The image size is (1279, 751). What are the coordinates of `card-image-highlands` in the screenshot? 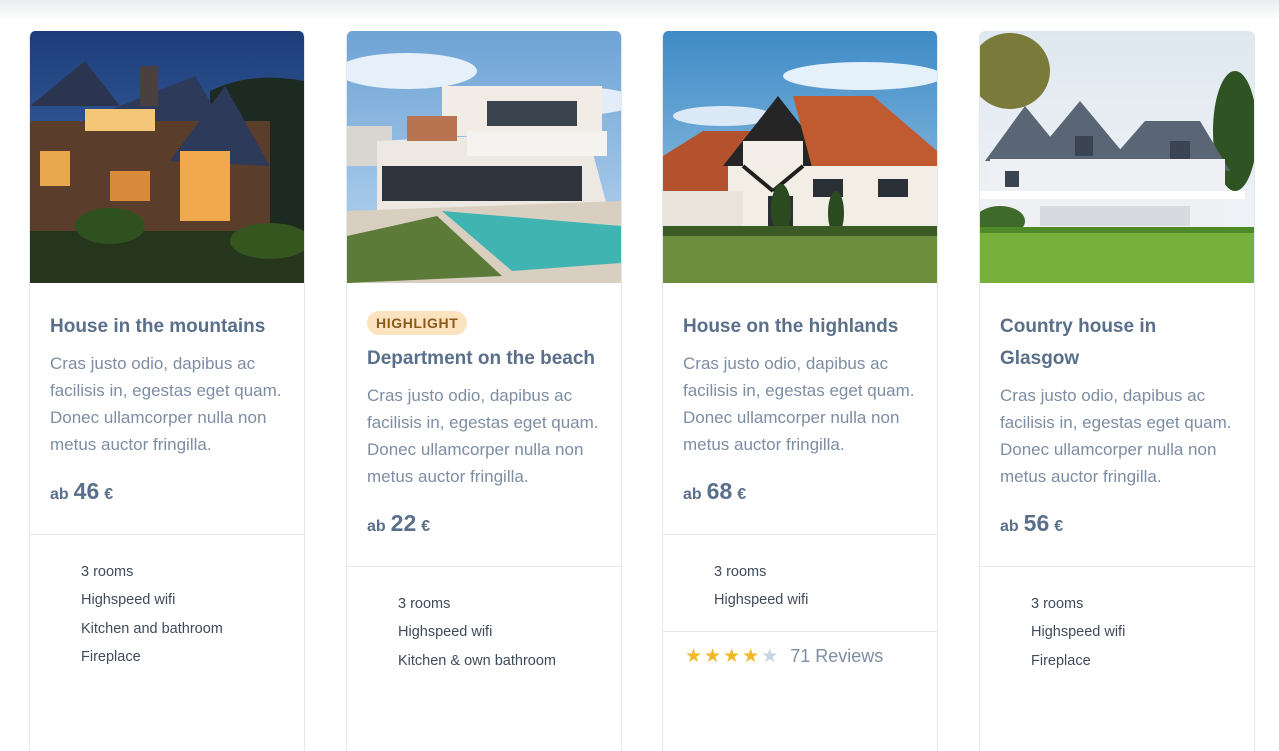 It's located at (800, 157).